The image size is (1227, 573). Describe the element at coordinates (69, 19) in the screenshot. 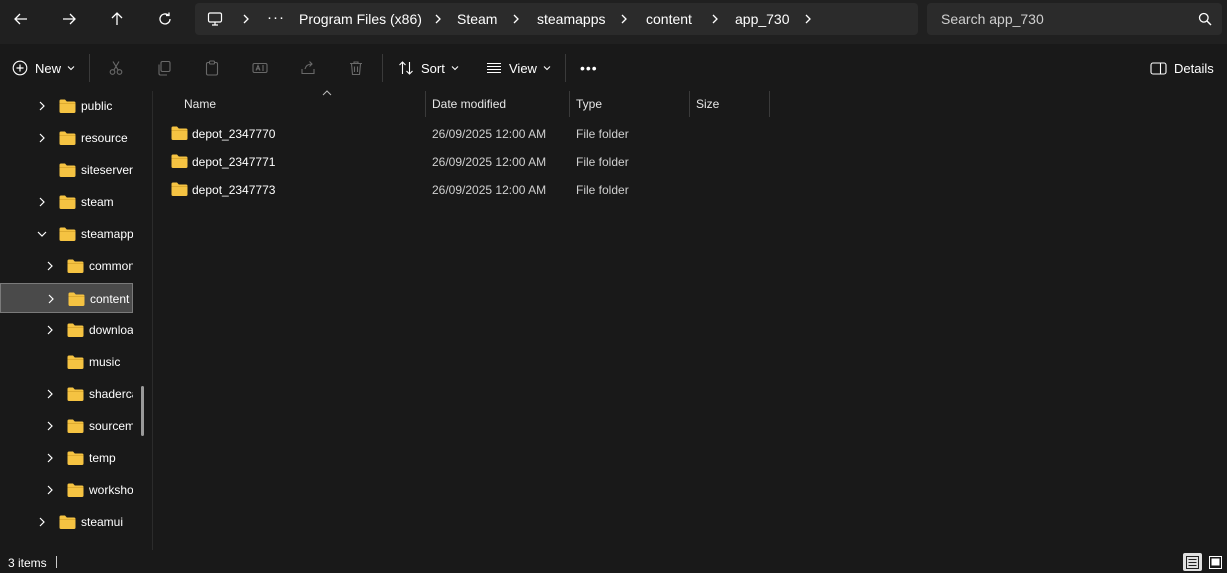

I see `forward-button` at that location.